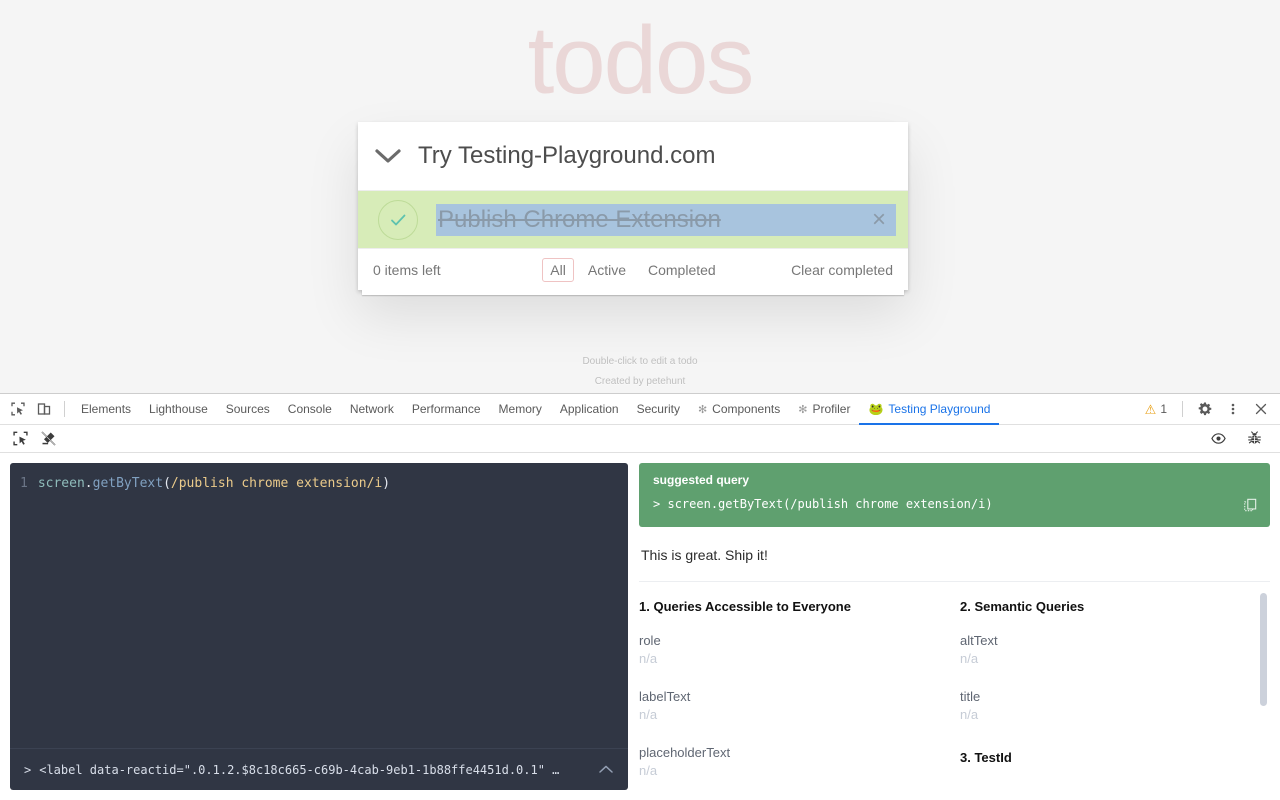 This screenshot has height=800, width=1280. Describe the element at coordinates (1263, 649) in the screenshot. I see `results-scrollbar` at that location.